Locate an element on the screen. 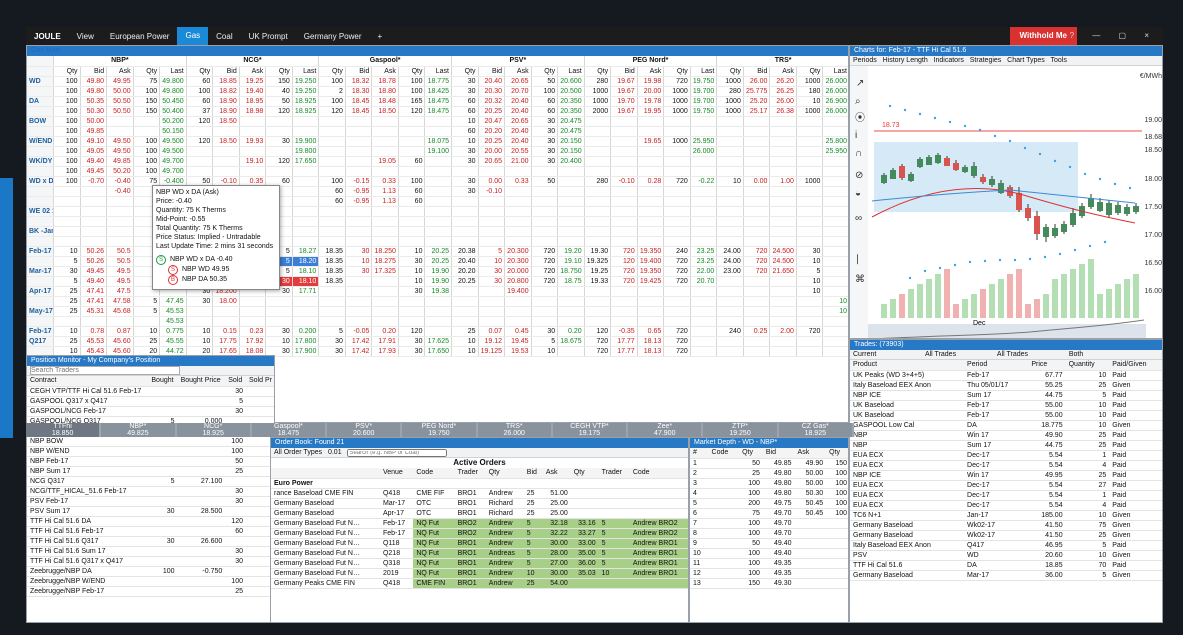  grid-cell: 26.000 is located at coordinates (704, 151).